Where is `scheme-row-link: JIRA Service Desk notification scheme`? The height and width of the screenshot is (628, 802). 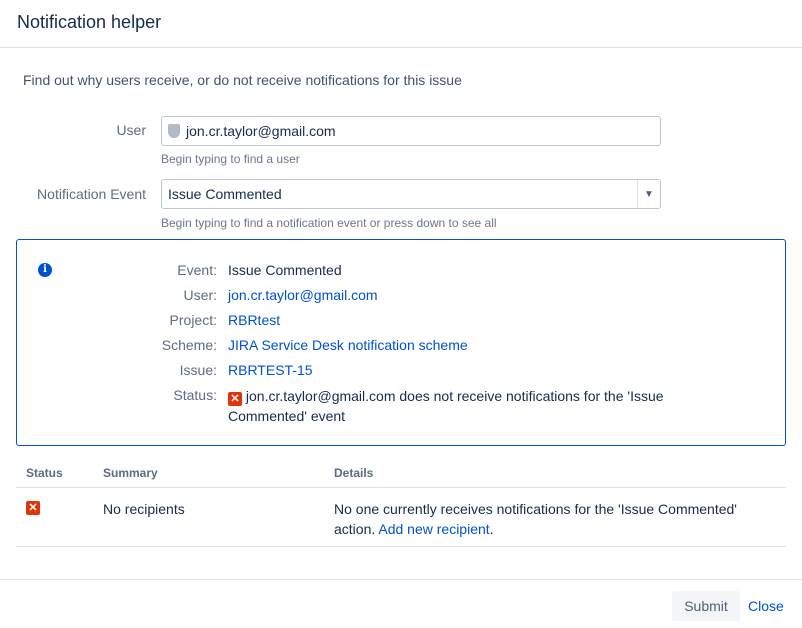 scheme-row-link: JIRA Service Desk notification scheme is located at coordinates (348, 345).